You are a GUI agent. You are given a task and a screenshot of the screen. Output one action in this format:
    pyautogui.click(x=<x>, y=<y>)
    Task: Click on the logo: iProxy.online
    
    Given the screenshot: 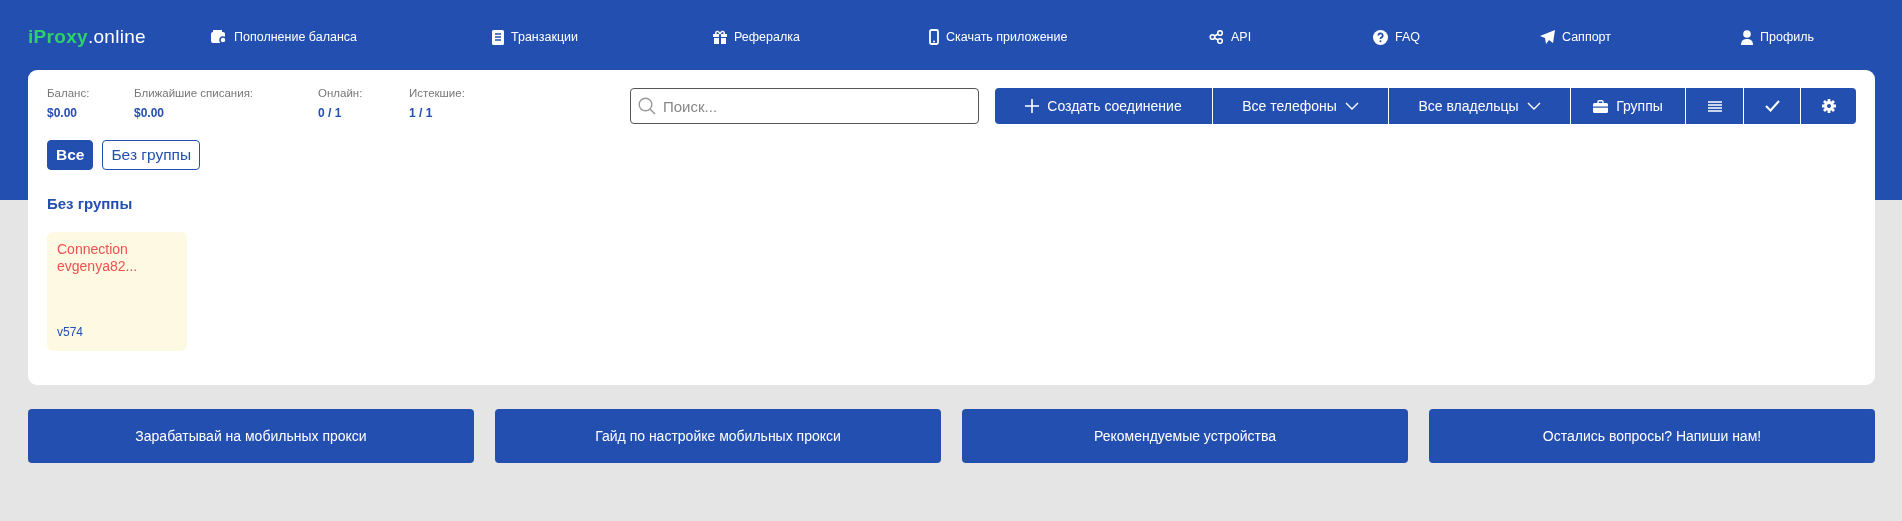 What is the action you would take?
    pyautogui.click(x=119, y=37)
    